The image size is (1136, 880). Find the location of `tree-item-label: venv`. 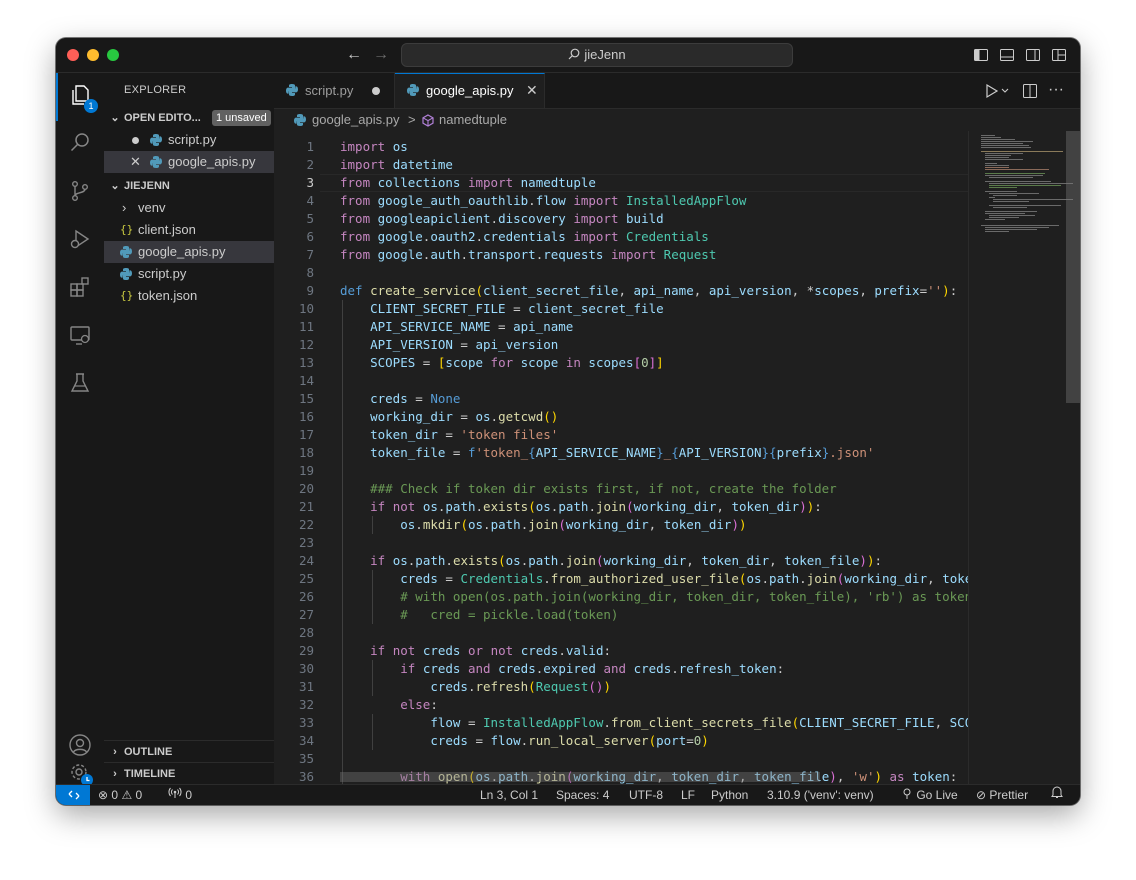

tree-item-label: venv is located at coordinates (152, 207).